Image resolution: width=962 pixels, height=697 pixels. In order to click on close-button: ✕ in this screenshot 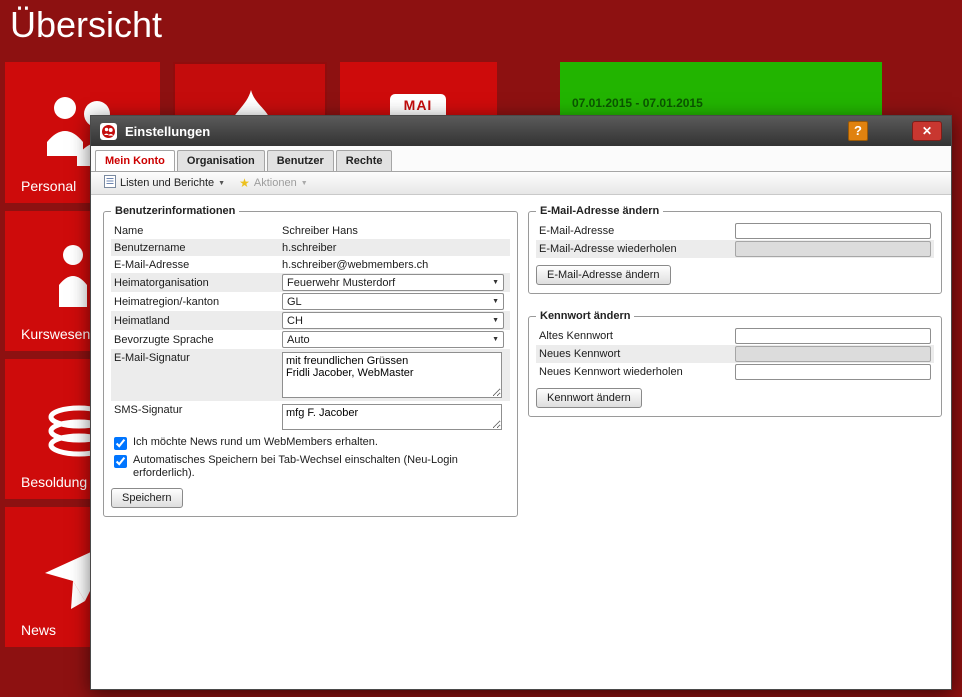, I will do `click(927, 131)`.